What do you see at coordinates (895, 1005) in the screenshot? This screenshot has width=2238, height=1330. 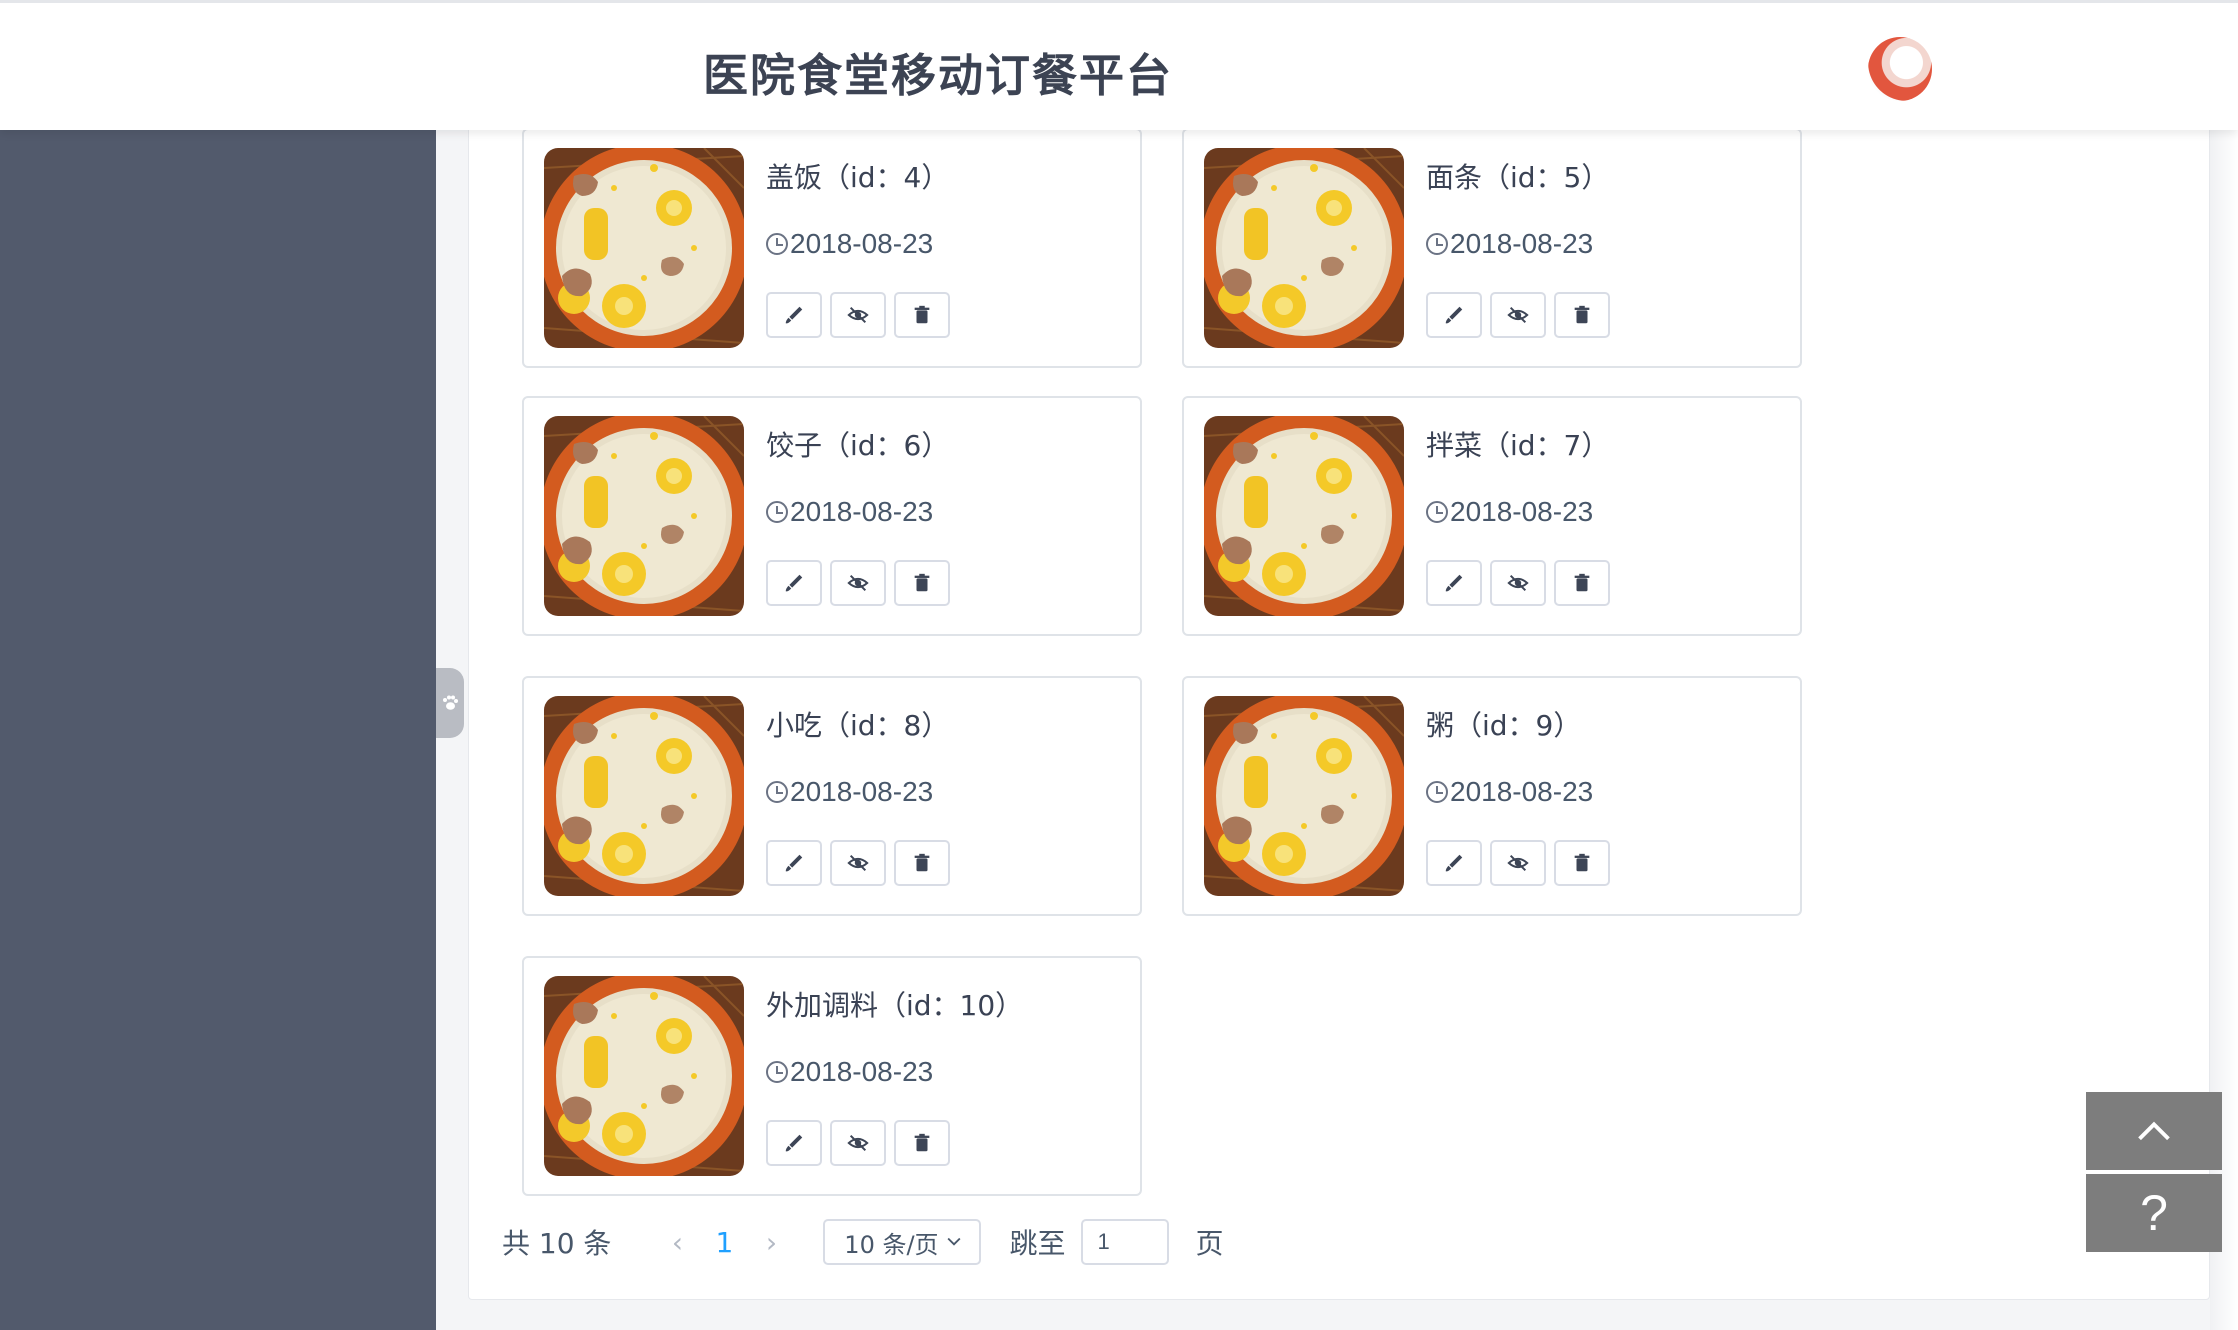 I see `dish-name: 外加调料（id：10）` at bounding box center [895, 1005].